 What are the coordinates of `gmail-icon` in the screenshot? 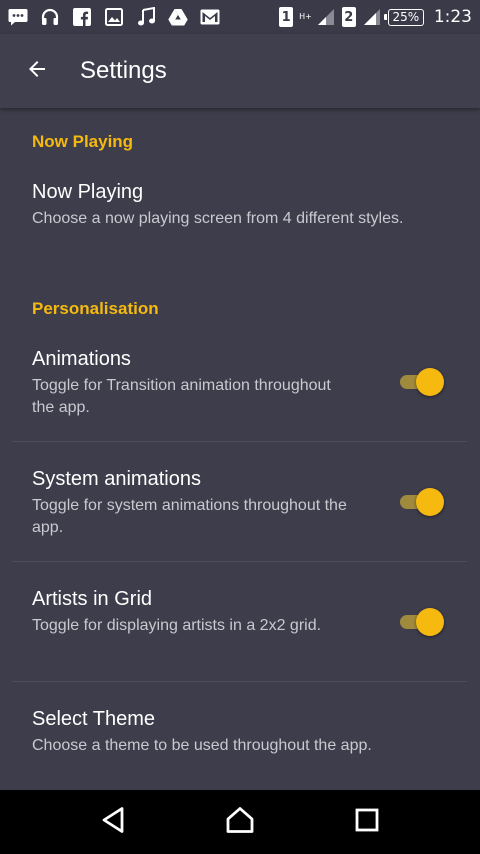 It's located at (210, 17).